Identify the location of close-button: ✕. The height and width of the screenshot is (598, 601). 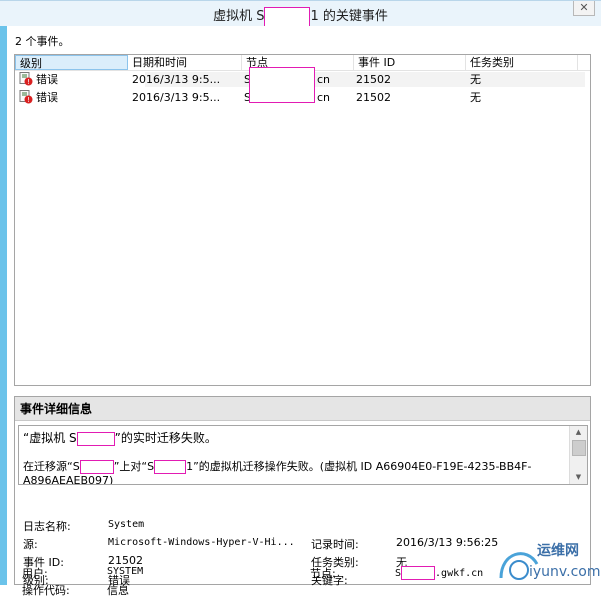
(584, 8).